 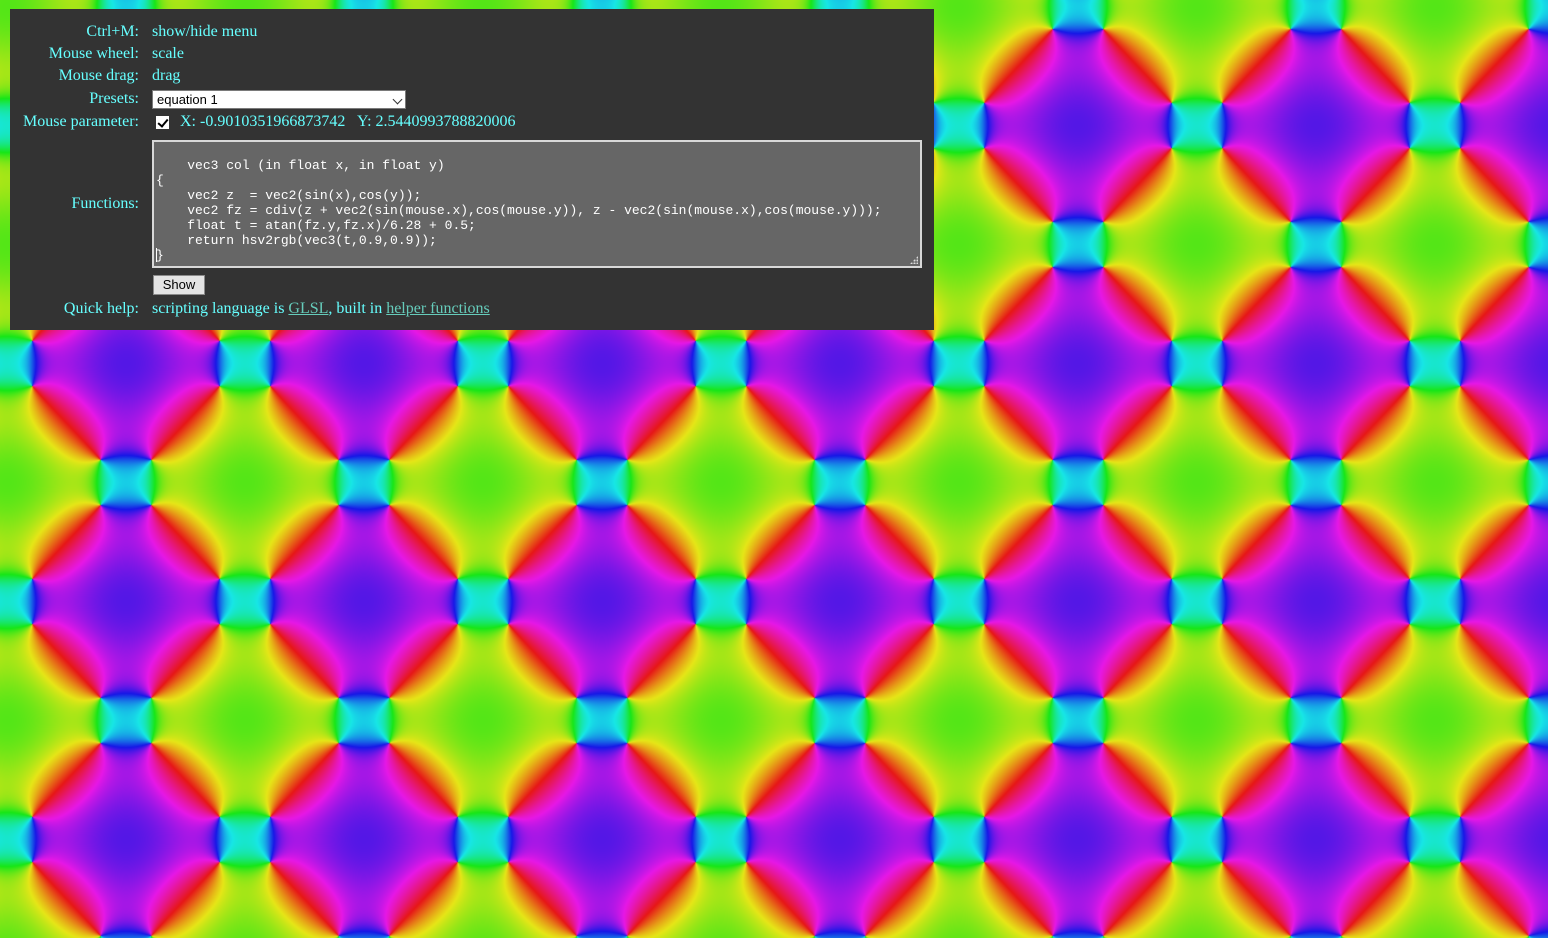 I want to click on shortcut-row: Ctrl+M: show/hide menu, so click(x=472, y=33).